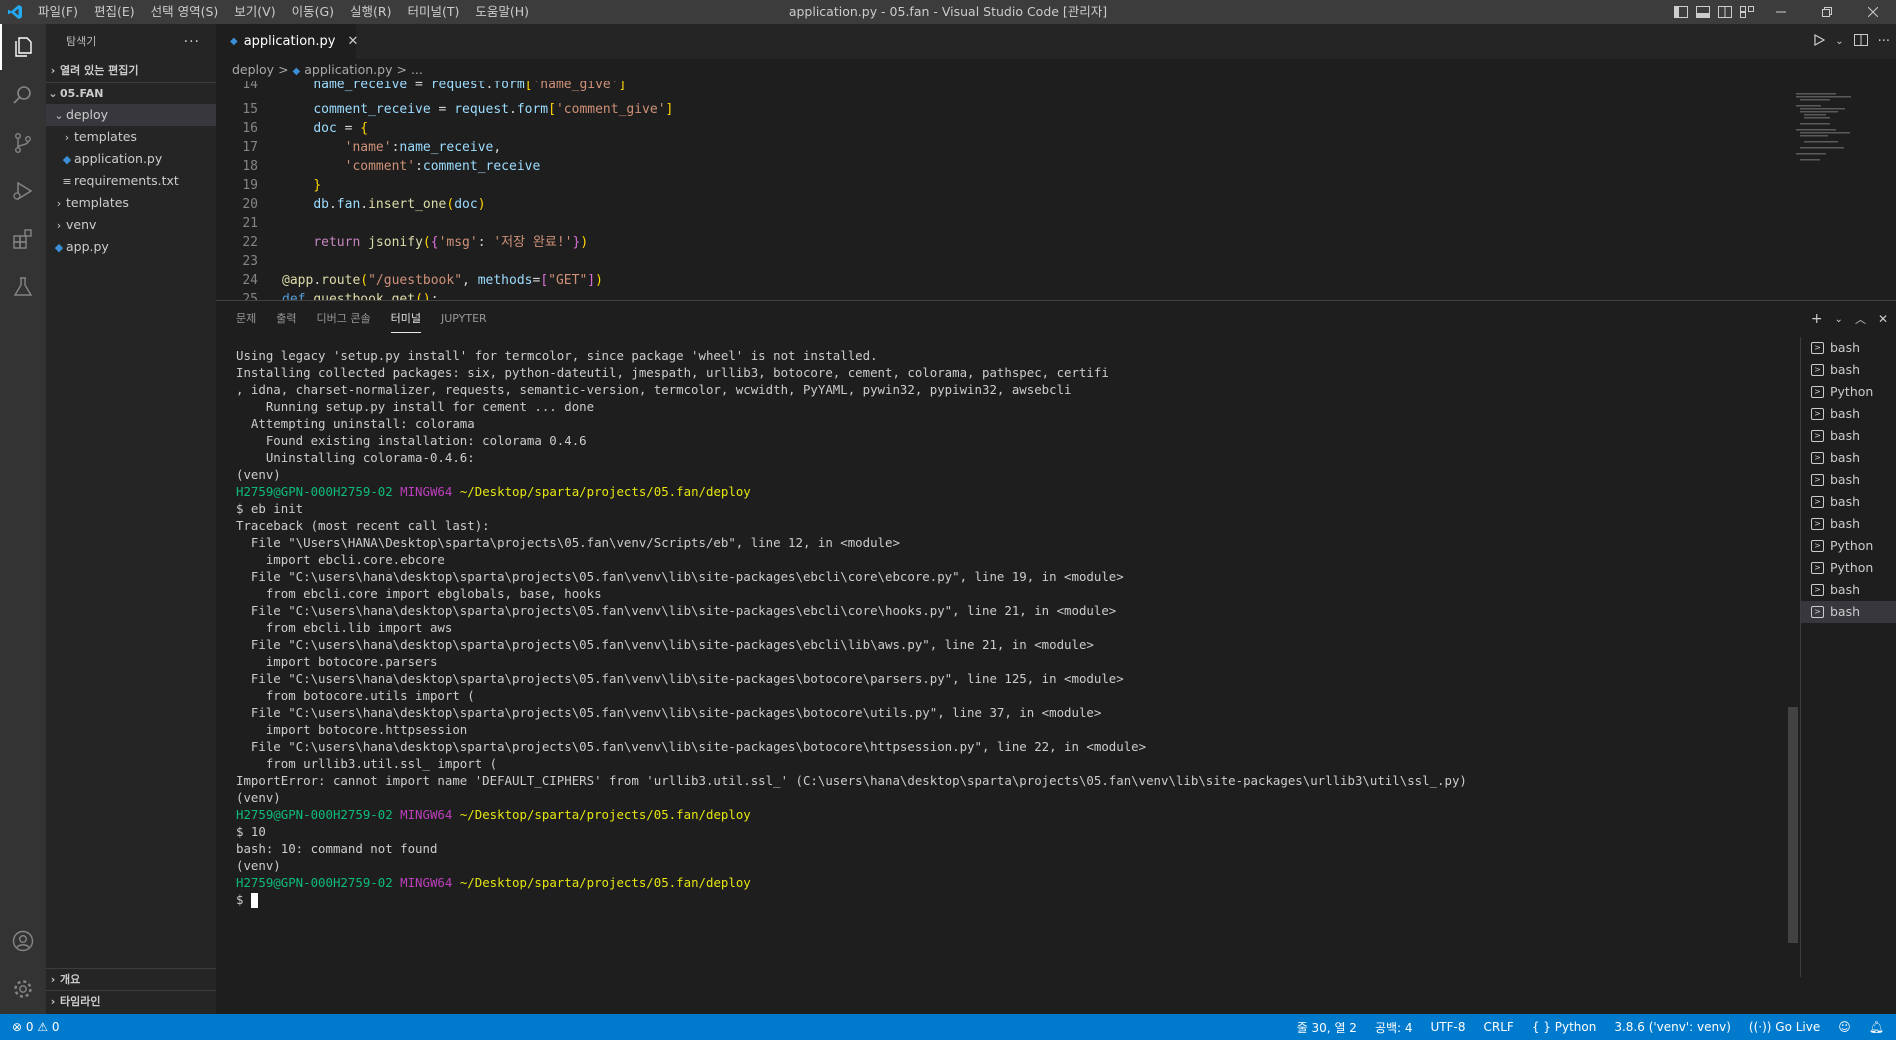  Describe the element at coordinates (131, 225) in the screenshot. I see `tree-folder-venv: › venv` at that location.